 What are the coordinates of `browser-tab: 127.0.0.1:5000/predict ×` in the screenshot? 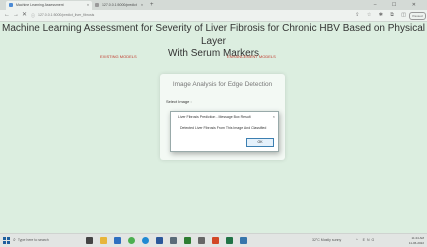 It's located at (119, 5).